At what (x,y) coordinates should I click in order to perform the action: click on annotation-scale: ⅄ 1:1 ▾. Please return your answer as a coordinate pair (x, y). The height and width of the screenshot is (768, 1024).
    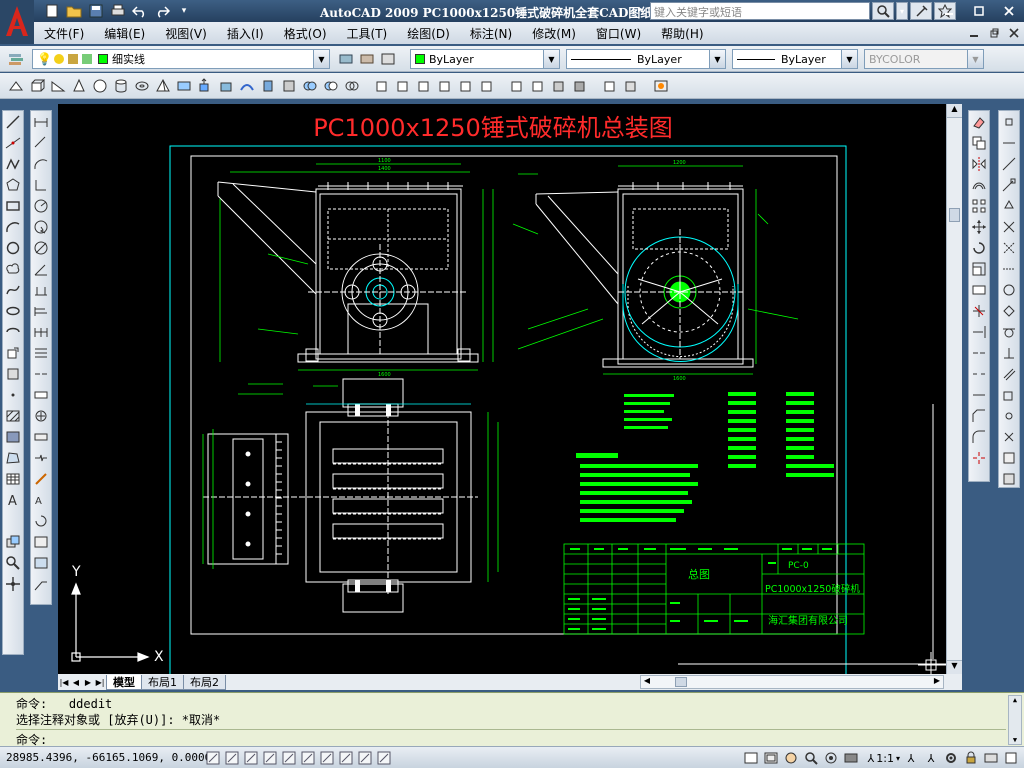
    Looking at the image, I should click on (884, 758).